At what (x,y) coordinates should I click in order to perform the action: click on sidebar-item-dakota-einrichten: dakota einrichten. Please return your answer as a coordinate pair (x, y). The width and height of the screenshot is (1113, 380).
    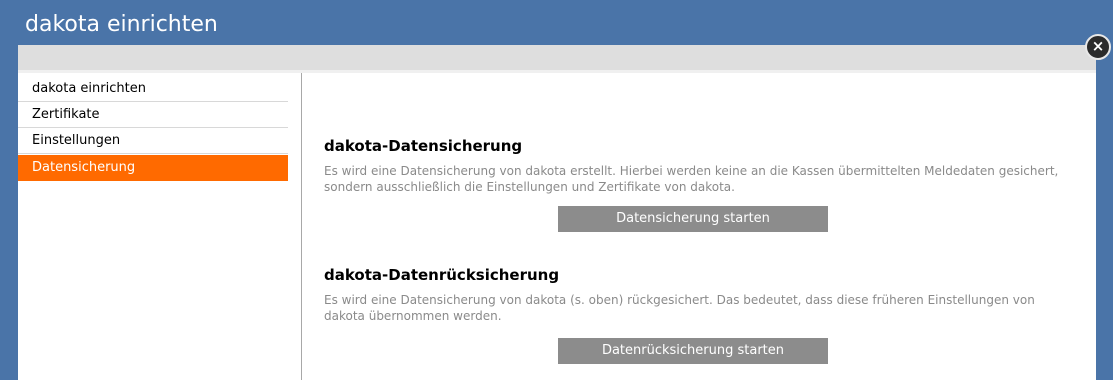
    Looking at the image, I should click on (153, 89).